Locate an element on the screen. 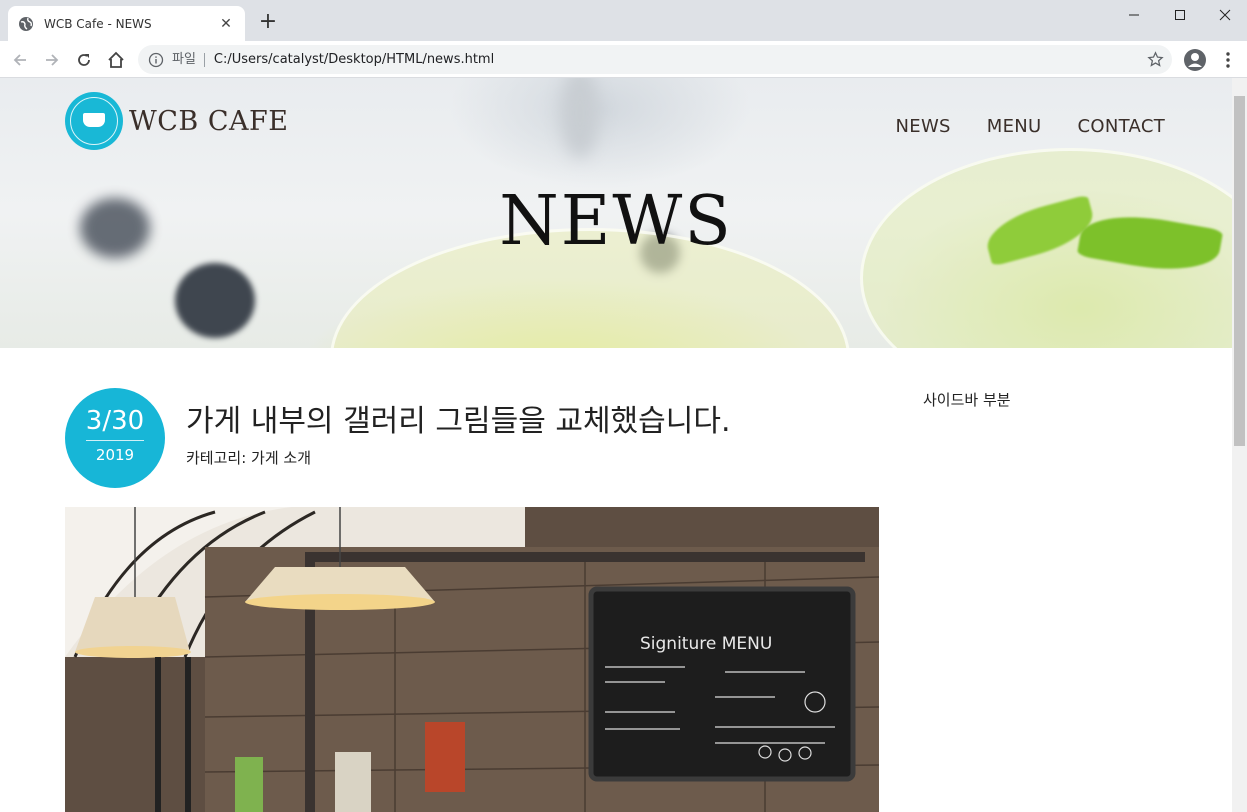  new-tab-button: + is located at coordinates (268, 22).